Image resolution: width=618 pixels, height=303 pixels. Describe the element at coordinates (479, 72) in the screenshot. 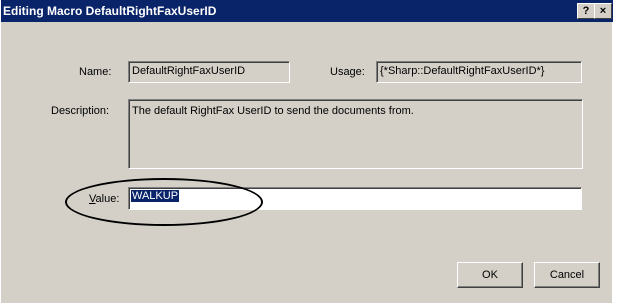

I see `usage-field: {*Sharp::DefaultRightFaxUserID*}` at that location.